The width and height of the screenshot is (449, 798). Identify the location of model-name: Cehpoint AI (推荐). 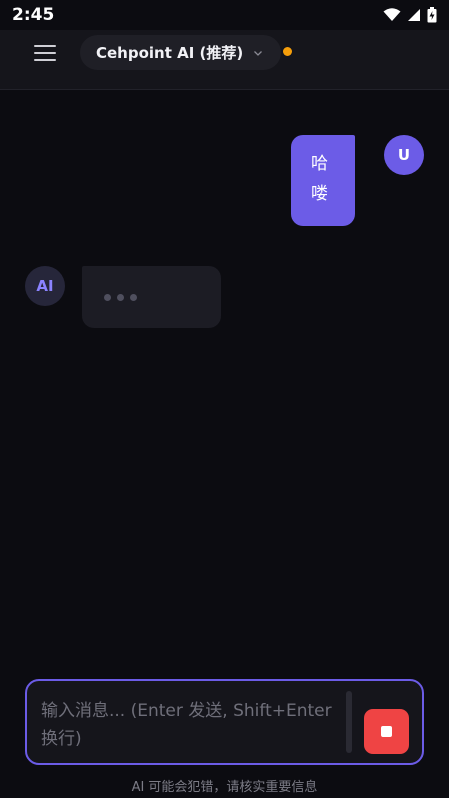
(170, 53).